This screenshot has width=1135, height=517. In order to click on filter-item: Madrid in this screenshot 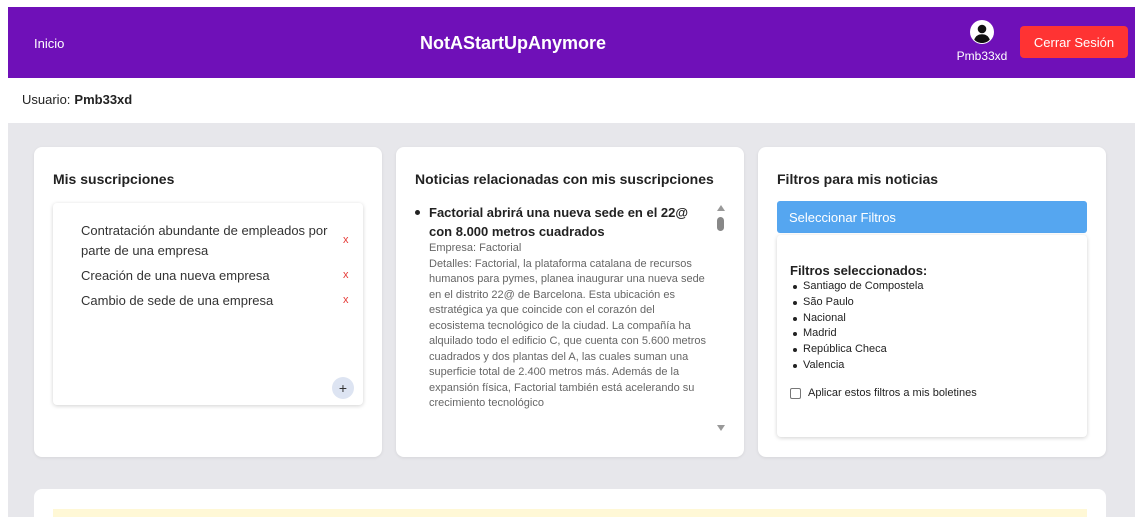, I will do `click(930, 334)`.